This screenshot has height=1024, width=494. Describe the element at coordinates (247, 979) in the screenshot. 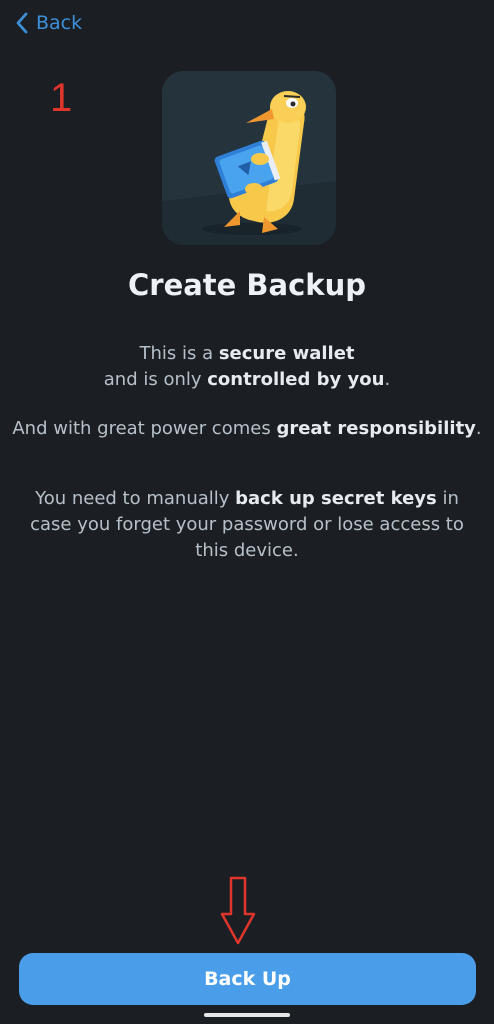

I see `back-up-button: Back Up` at that location.